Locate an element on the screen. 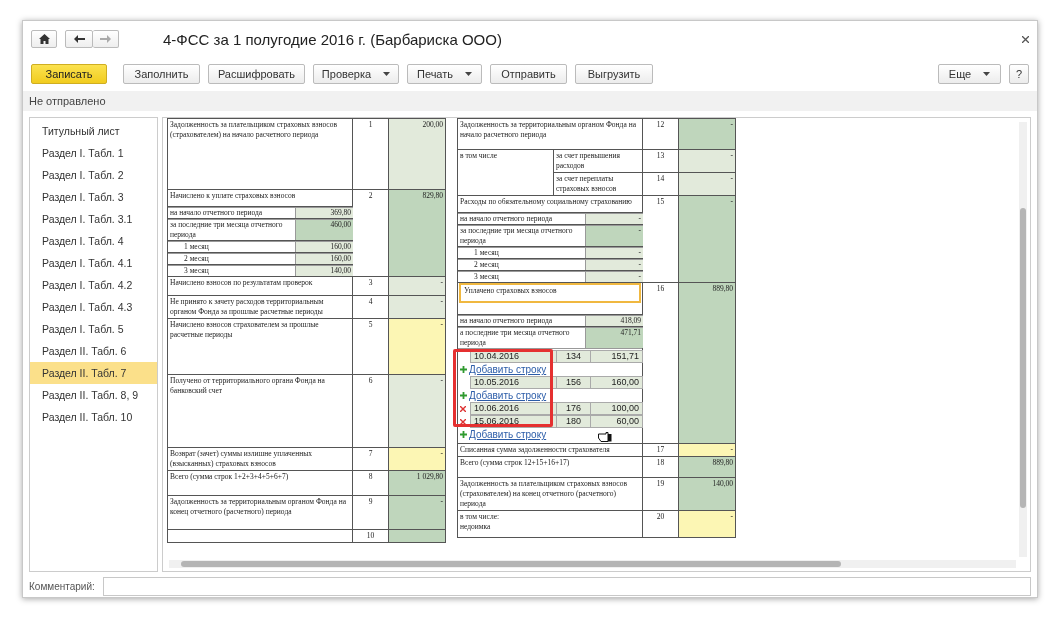 Image resolution: width=1058 pixels, height=618 pixels. date-cell: 10.06.2016 is located at coordinates (513, 408).